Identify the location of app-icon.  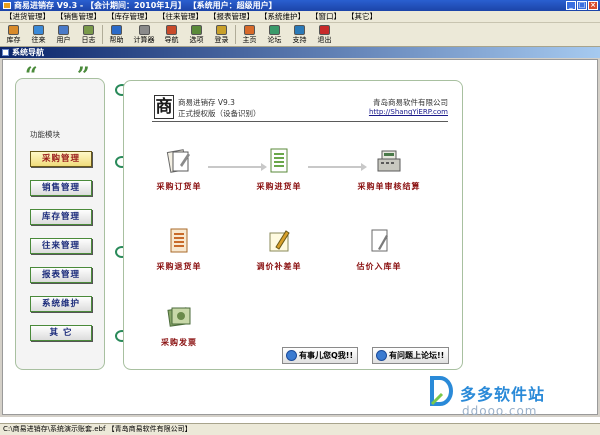
(7, 5).